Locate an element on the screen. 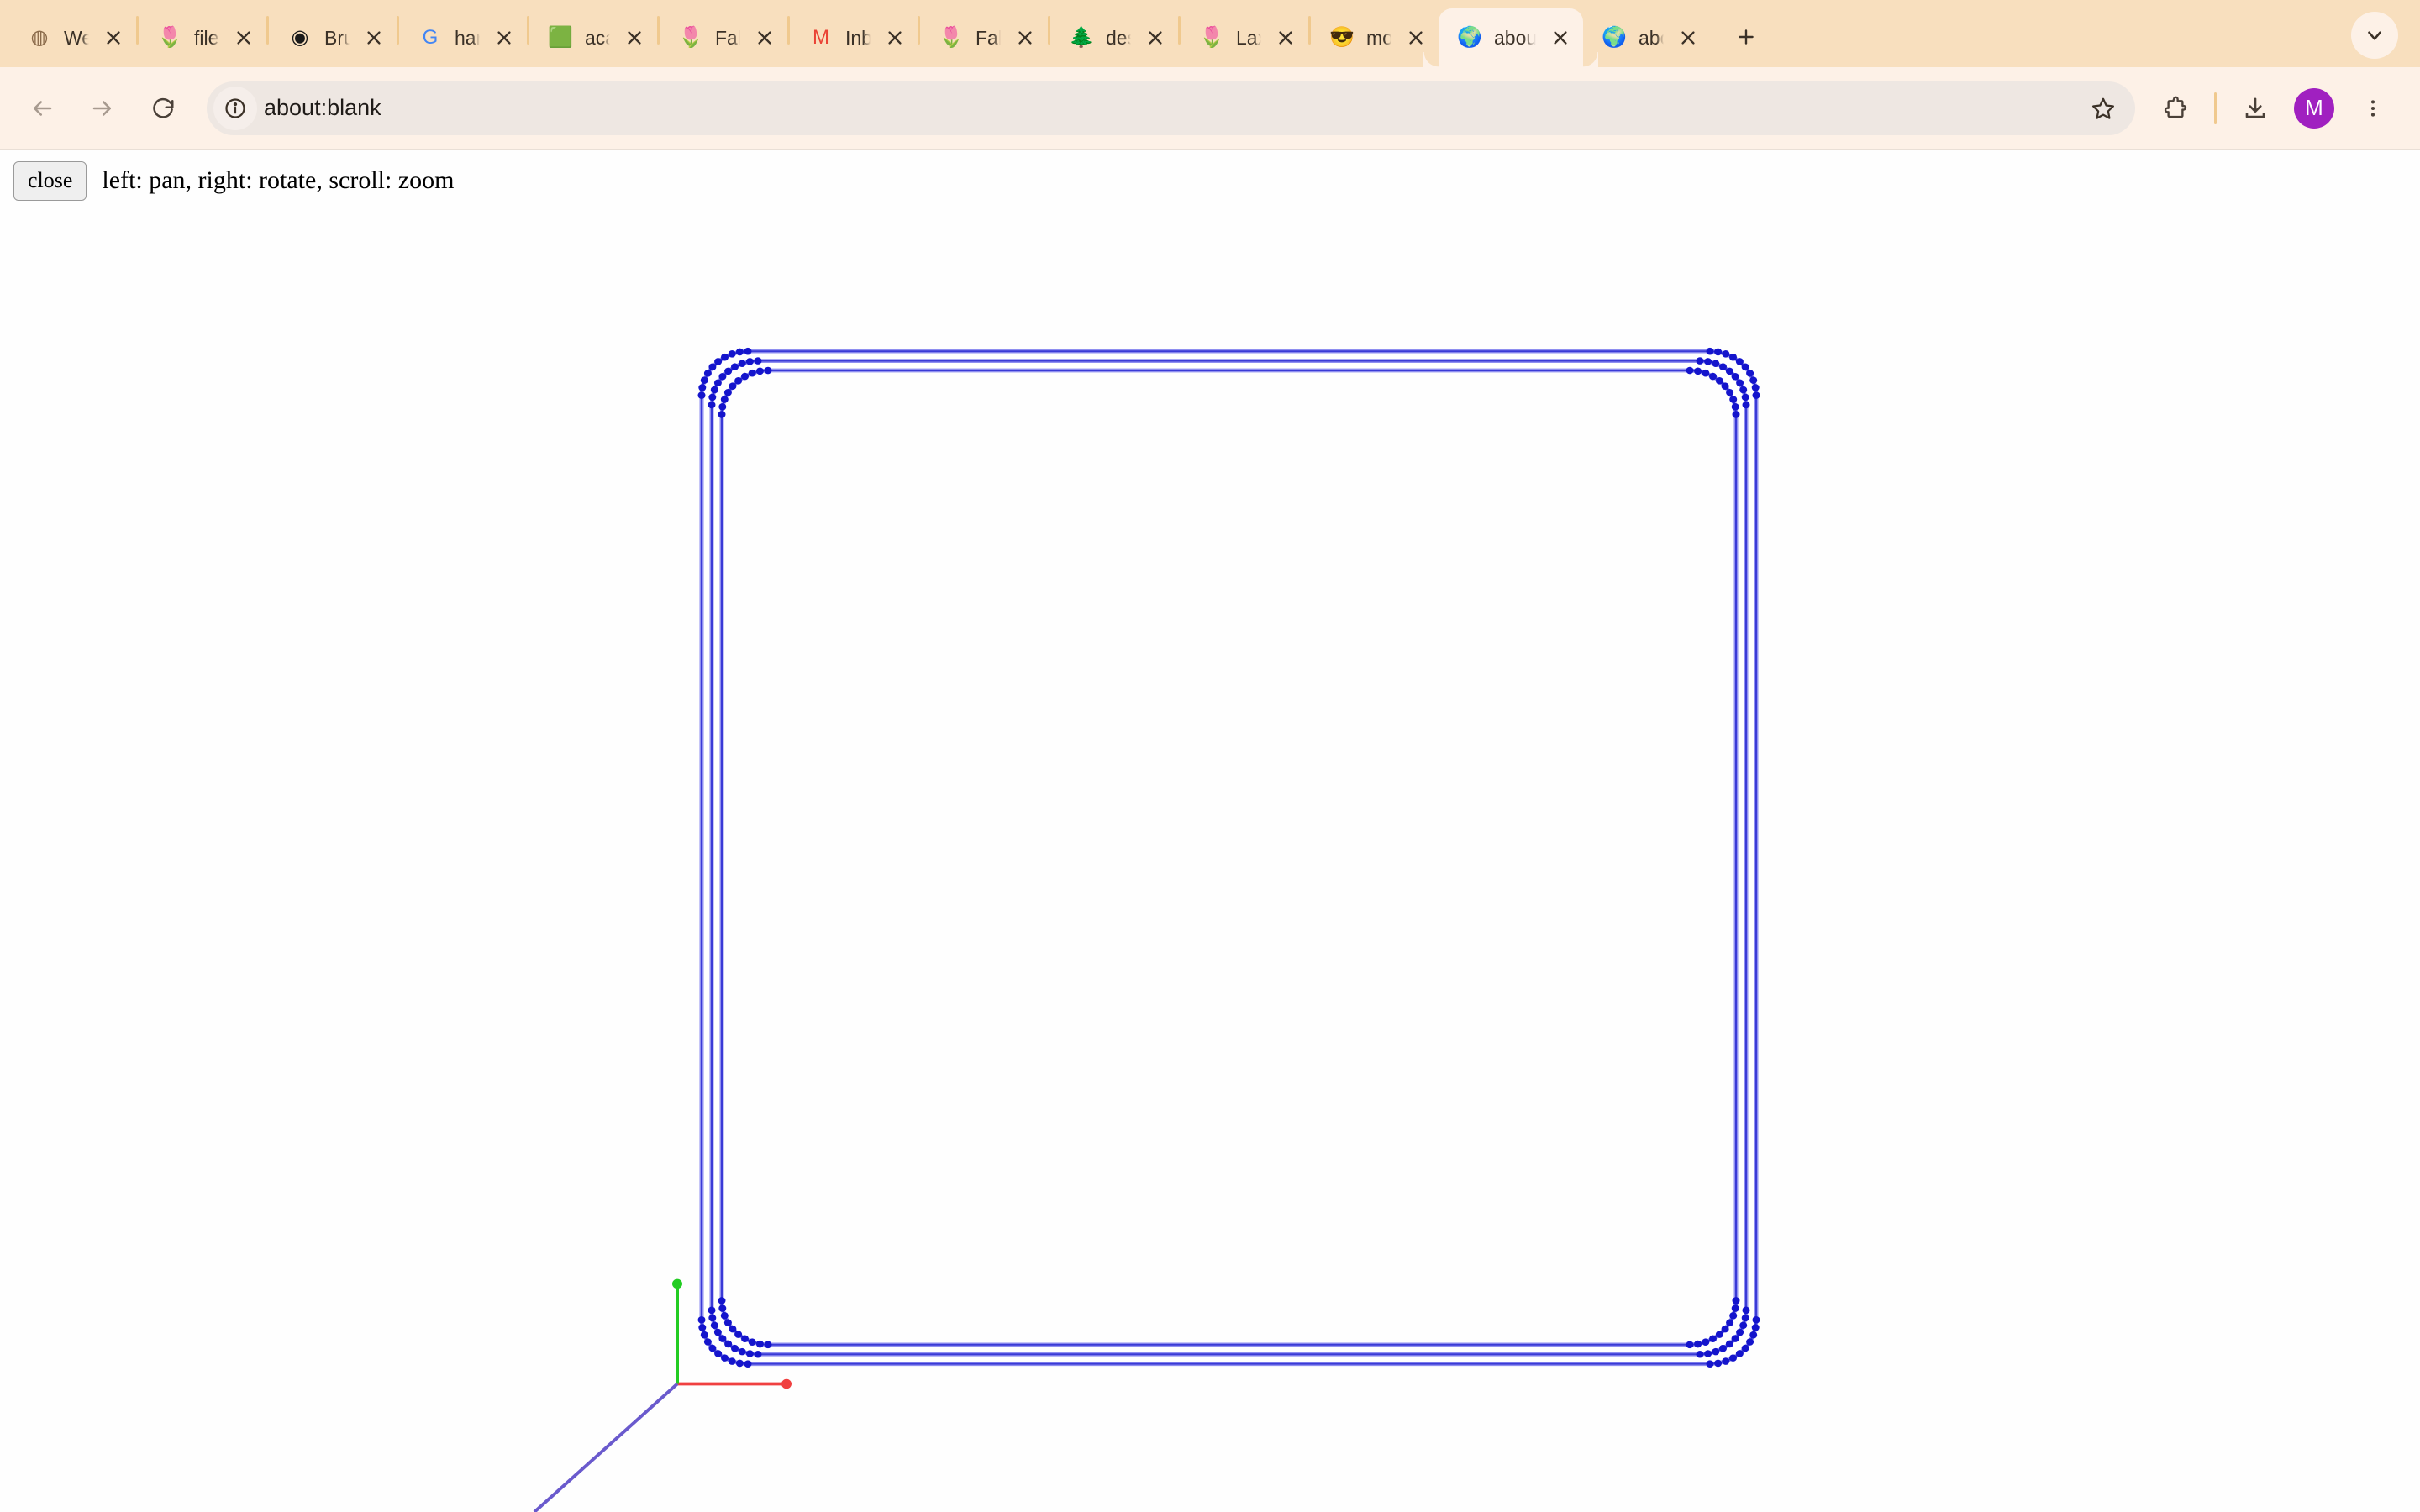 The height and width of the screenshot is (1512, 2420). new-tab-button is located at coordinates (1746, 36).